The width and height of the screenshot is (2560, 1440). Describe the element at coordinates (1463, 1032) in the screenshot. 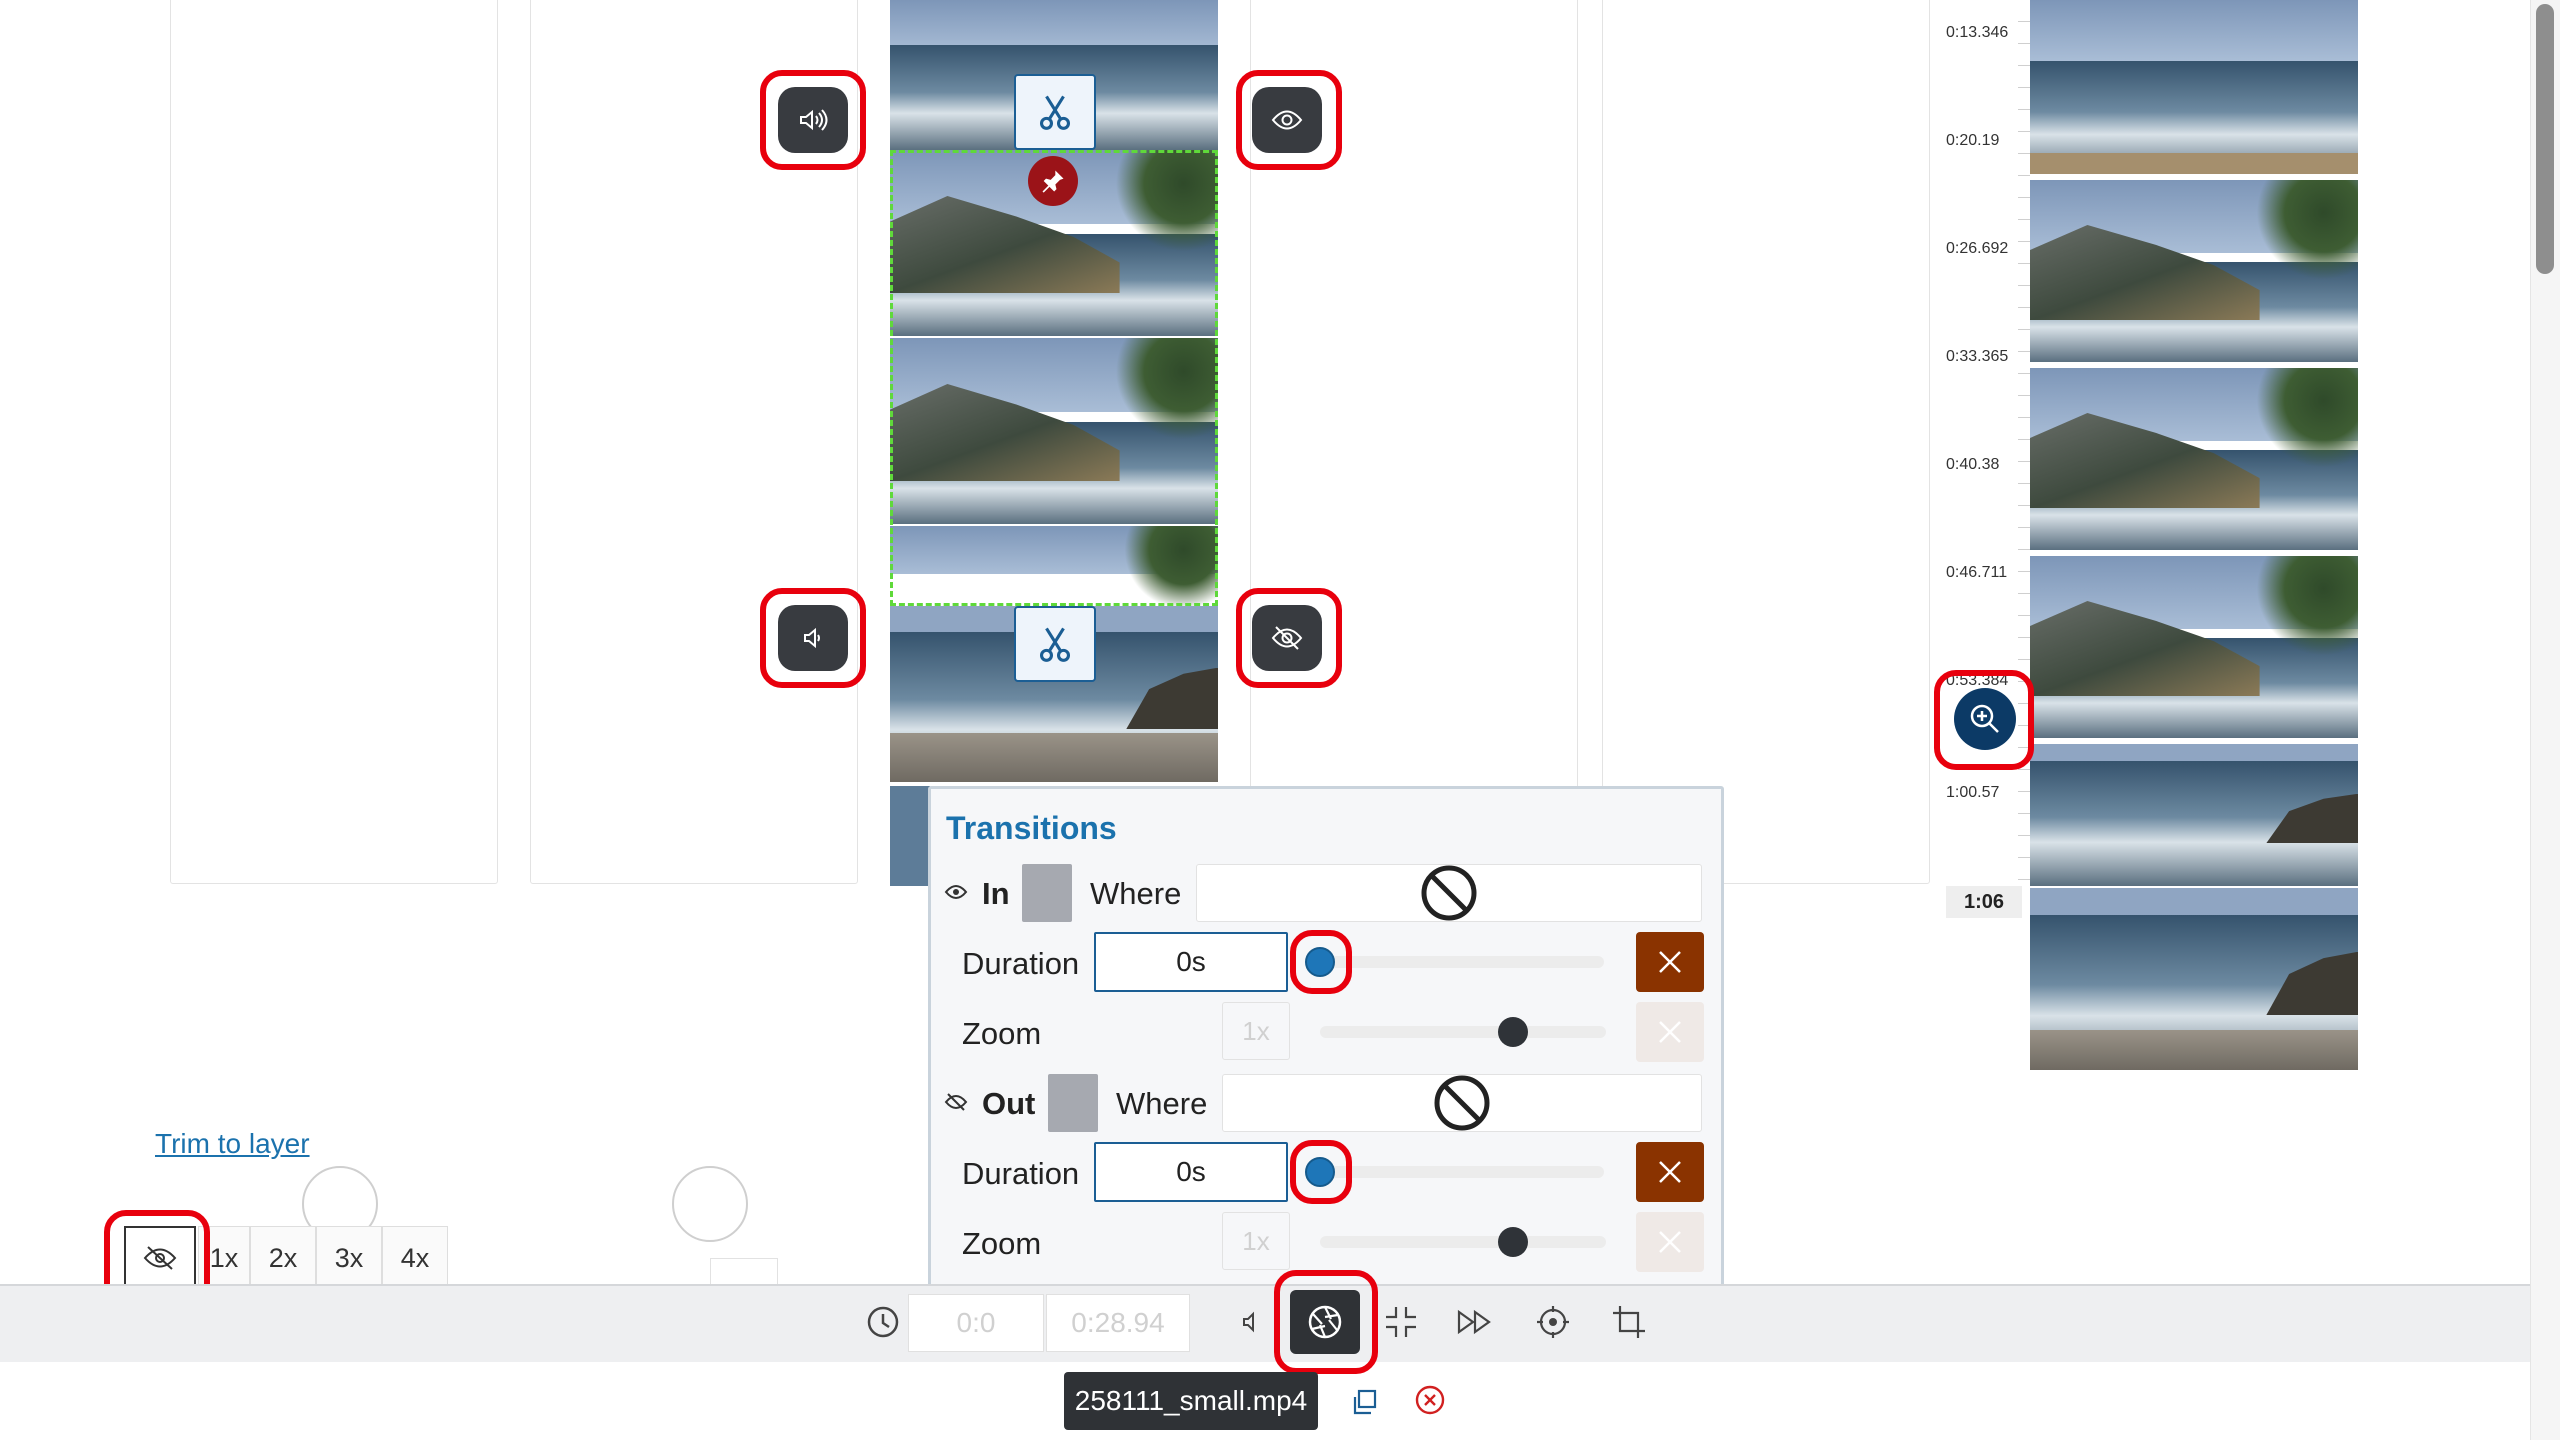

I see `transition-in-zoom-slider` at that location.